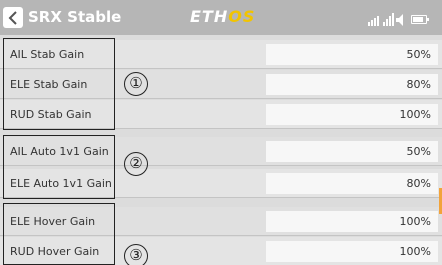  Describe the element at coordinates (75, 17) in the screenshot. I see `page-title: SRX Stable` at that location.